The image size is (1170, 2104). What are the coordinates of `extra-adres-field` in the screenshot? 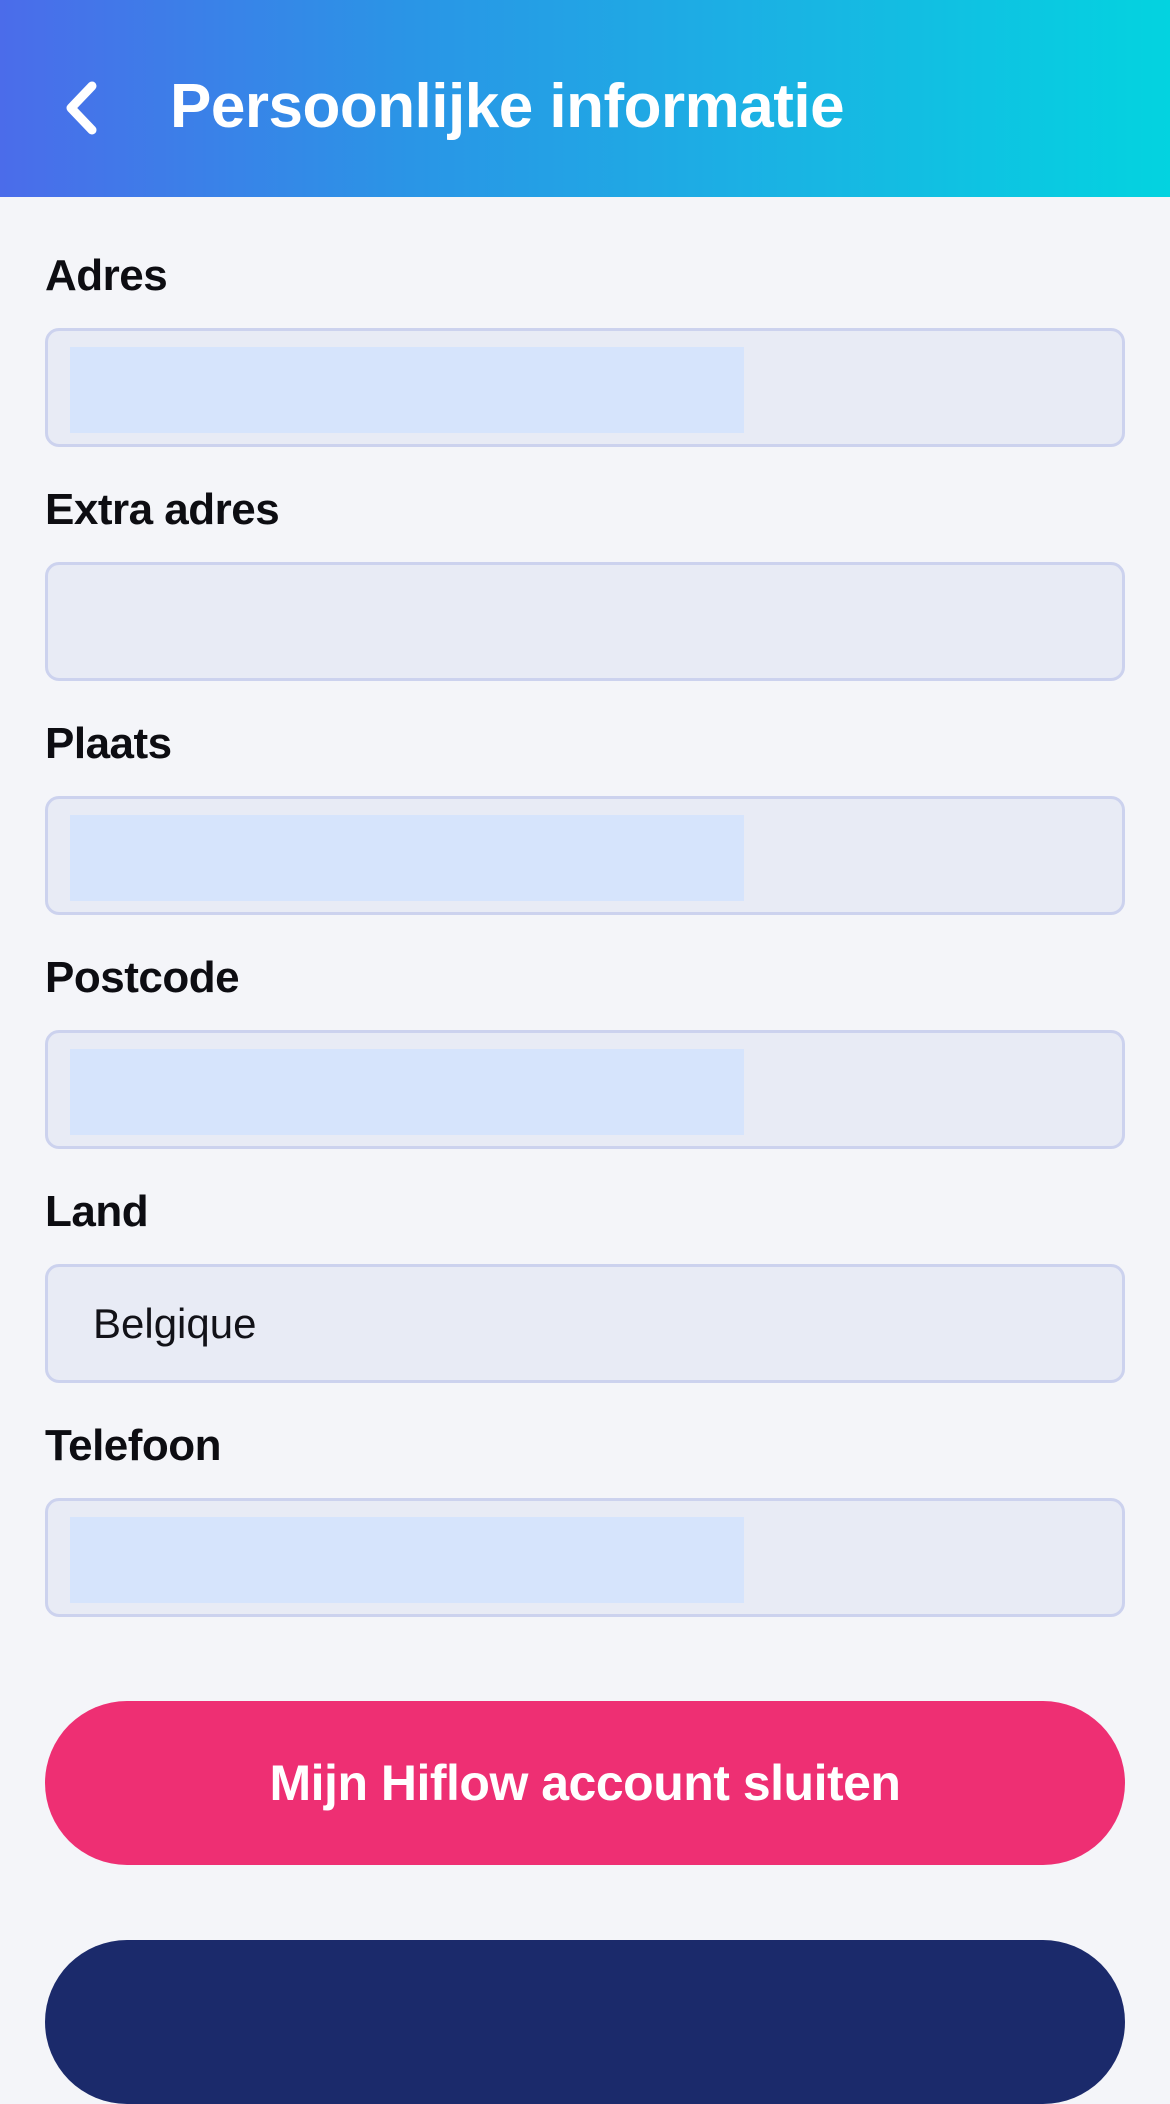 It's located at (585, 621).